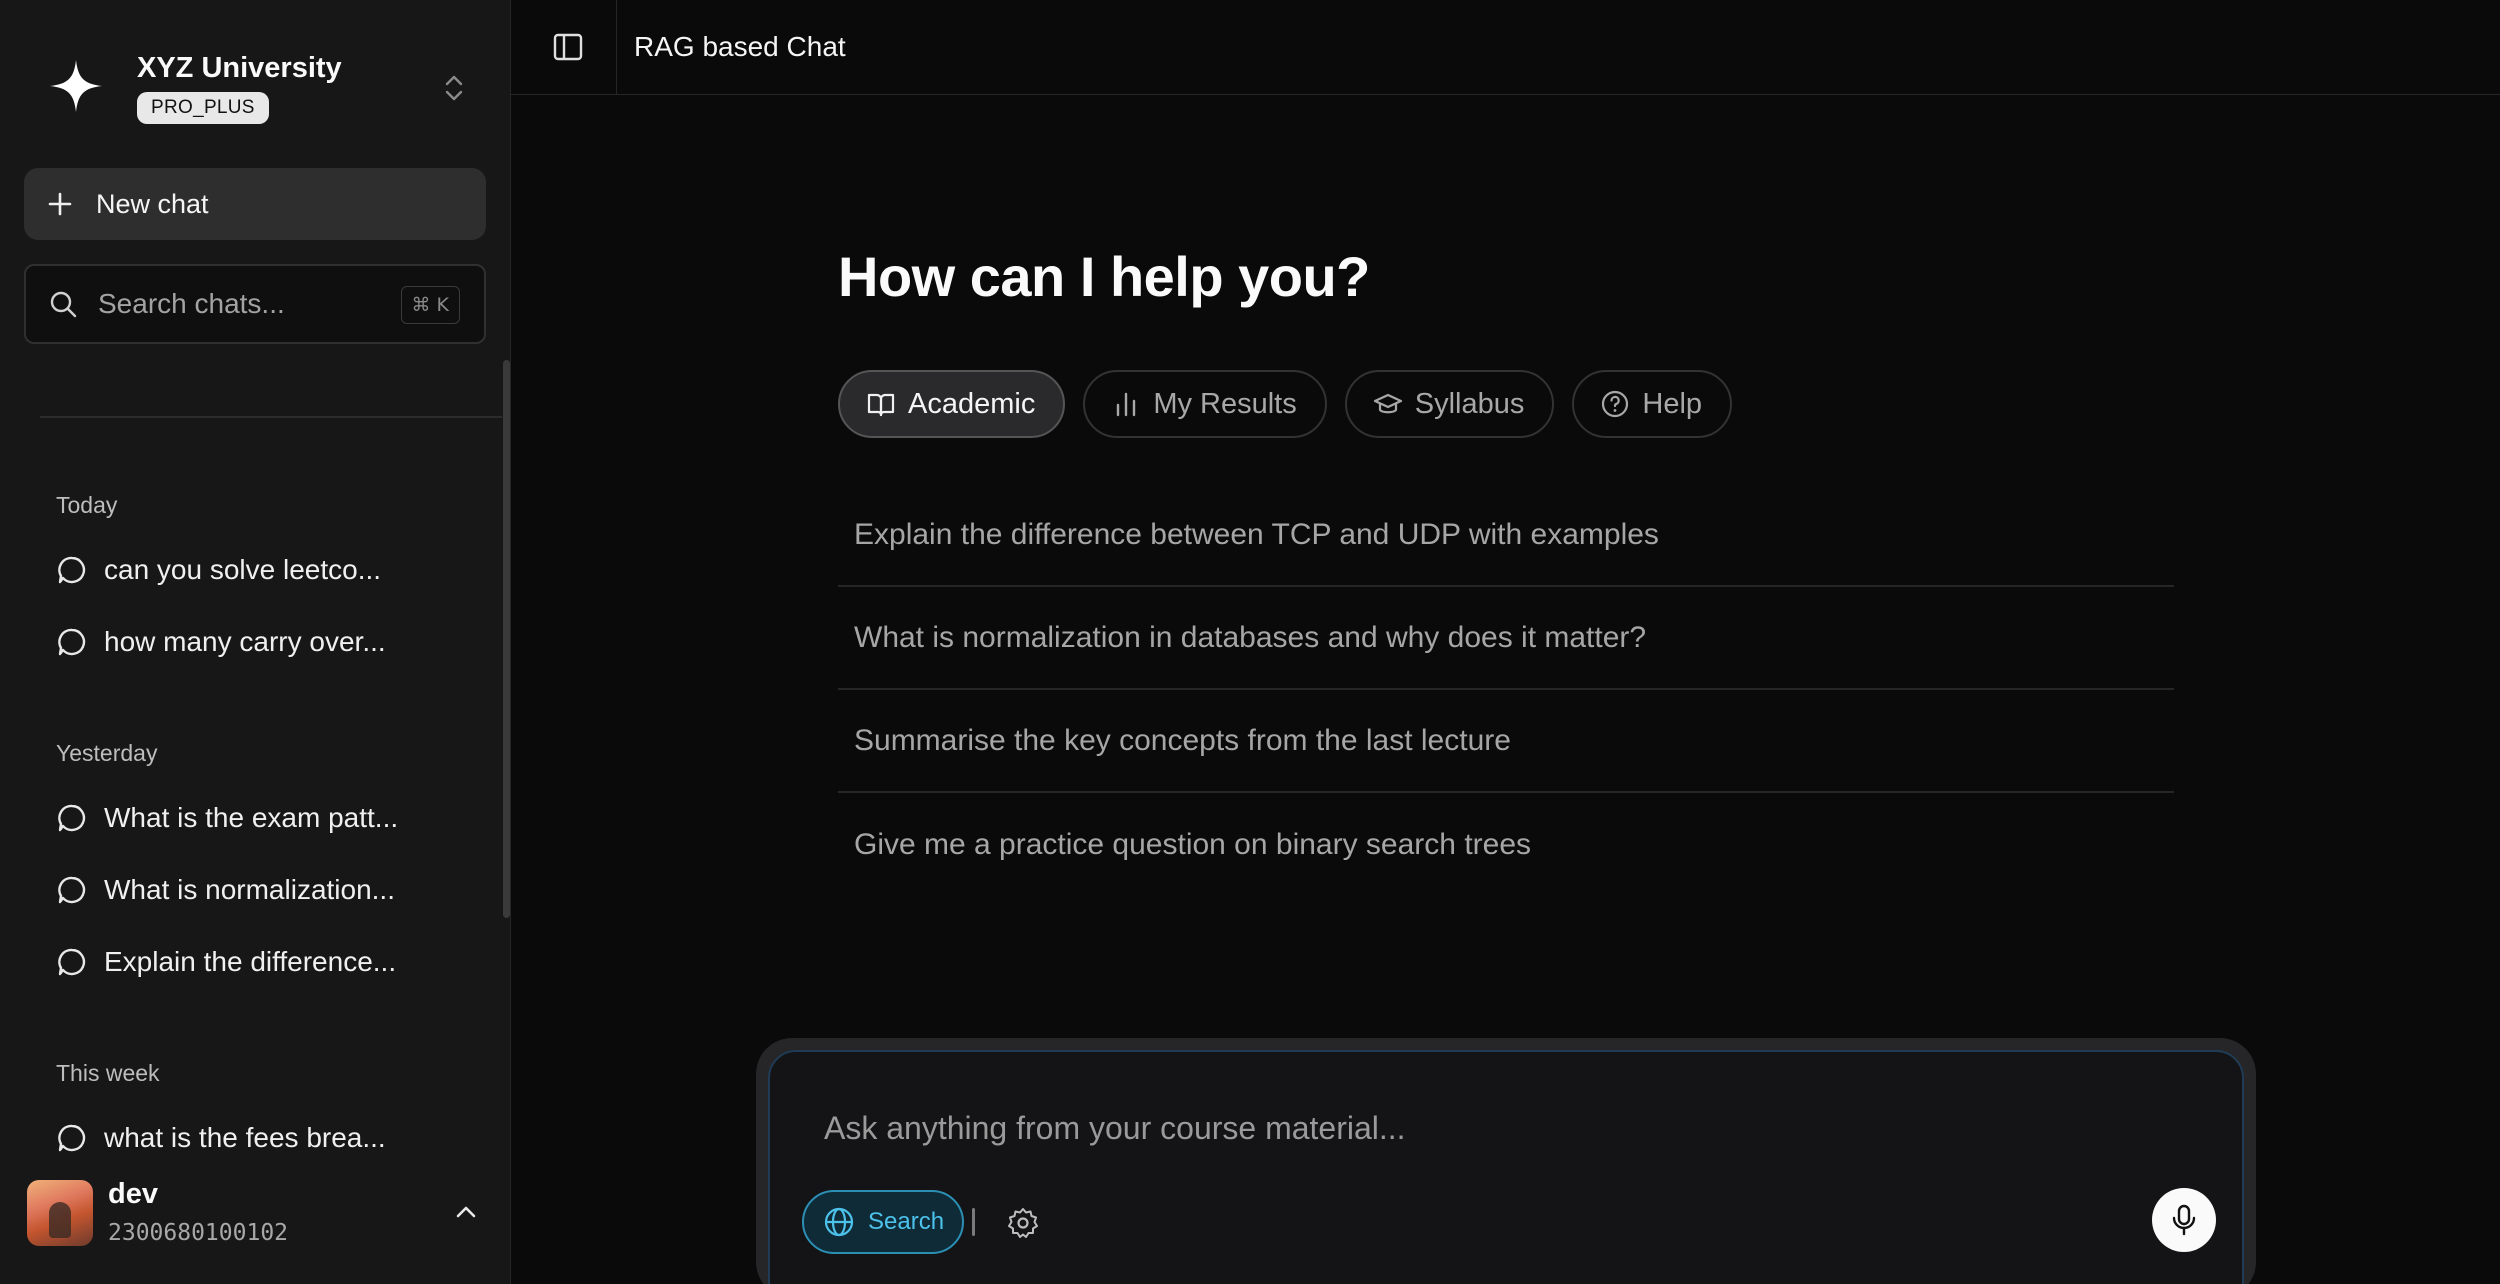 The height and width of the screenshot is (1284, 2500). I want to click on group-title-yesterday: Yesterday, so click(107, 753).